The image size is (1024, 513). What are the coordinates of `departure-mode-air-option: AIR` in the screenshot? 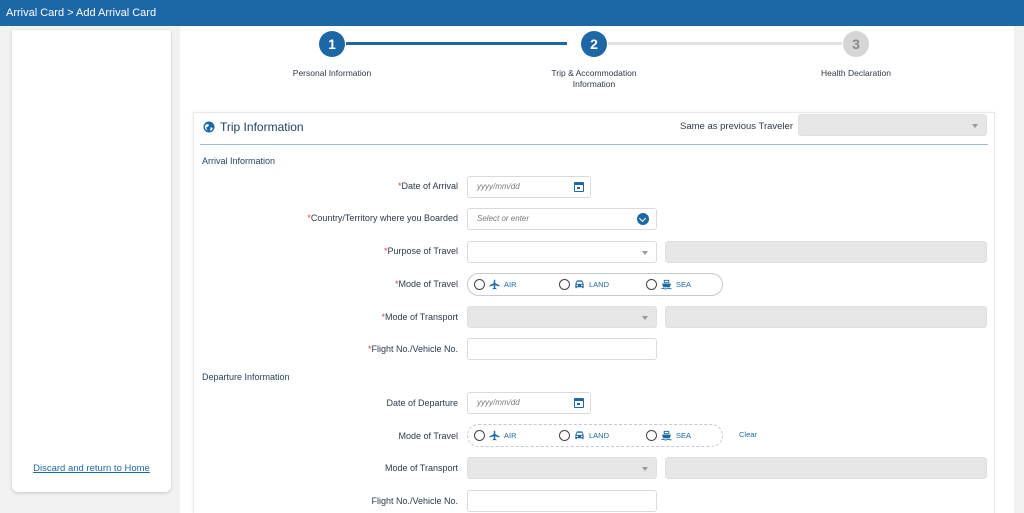 It's located at (495, 435).